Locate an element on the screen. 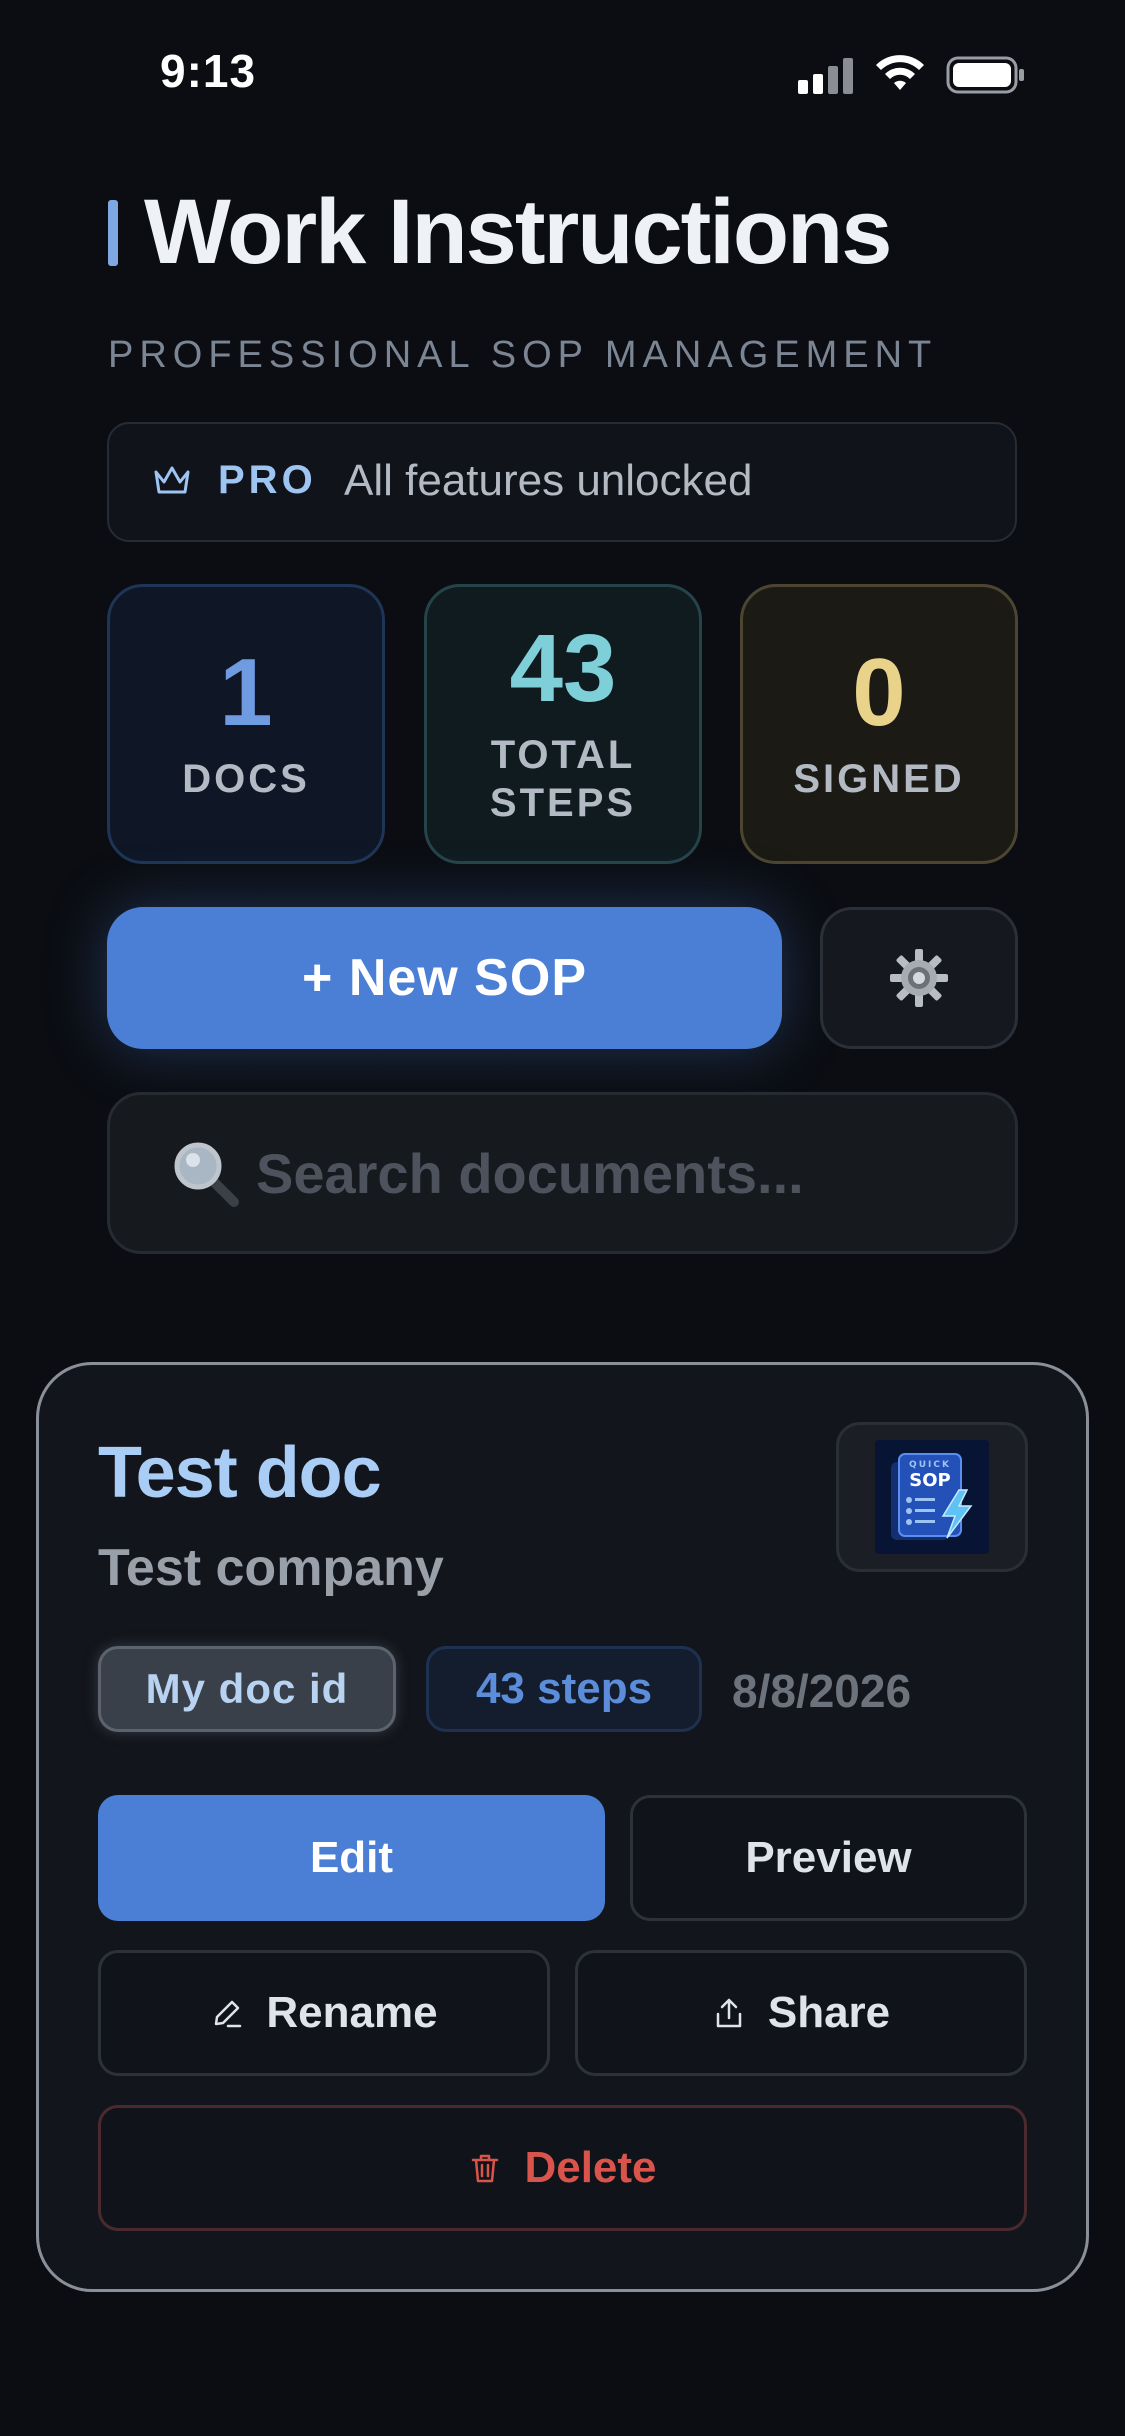 Image resolution: width=1125 pixels, height=2436 pixels. document-company: Test company is located at coordinates (271, 1568).